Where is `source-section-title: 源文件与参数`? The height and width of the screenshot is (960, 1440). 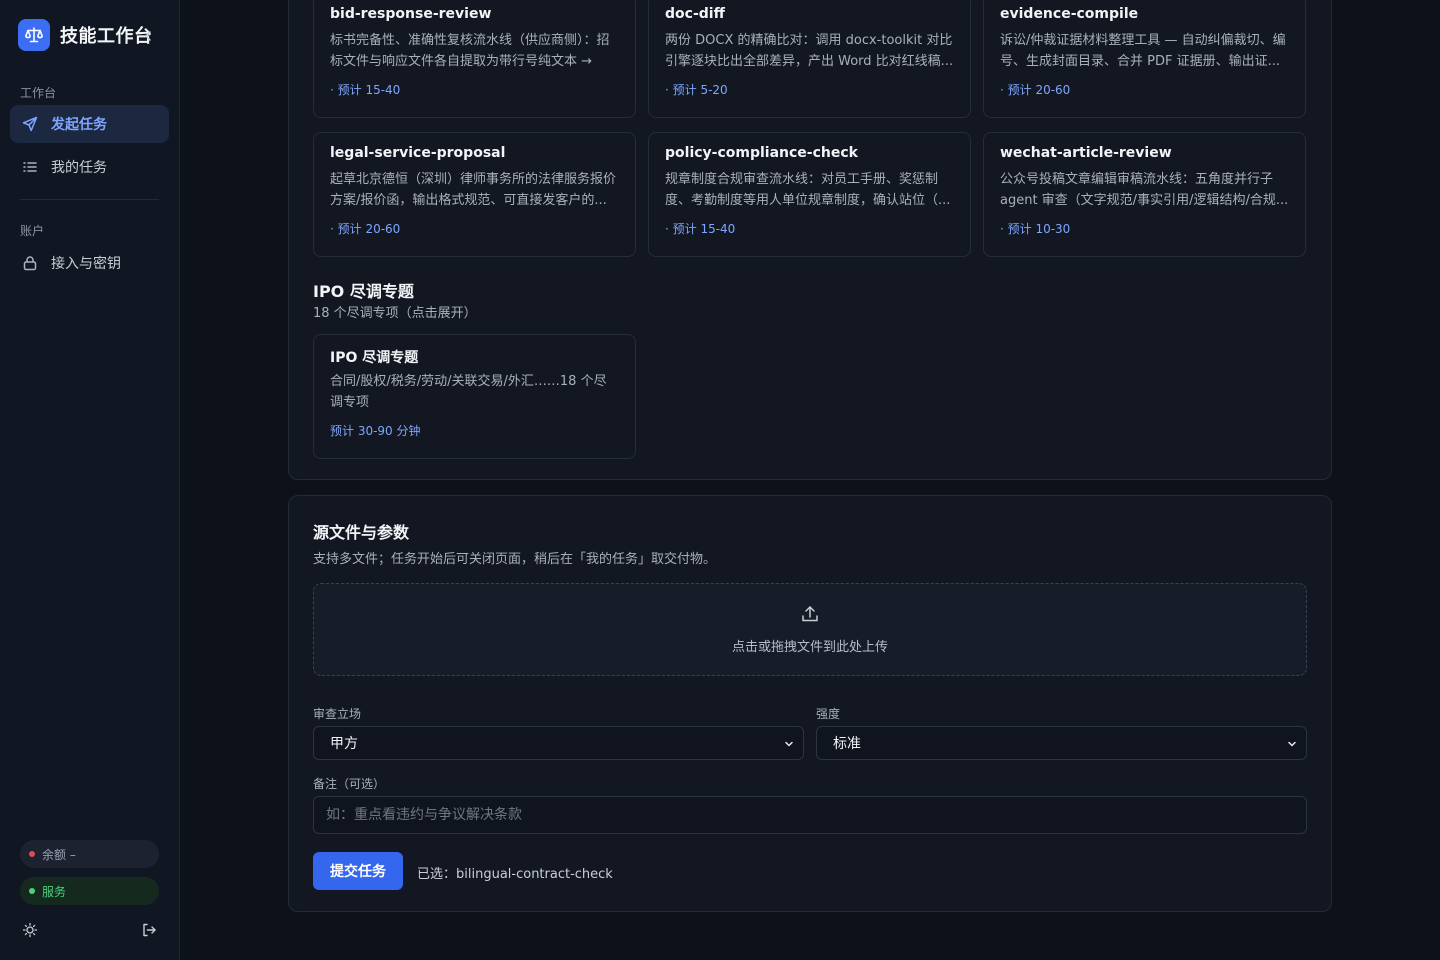 source-section-title: 源文件与参数 is located at coordinates (361, 532).